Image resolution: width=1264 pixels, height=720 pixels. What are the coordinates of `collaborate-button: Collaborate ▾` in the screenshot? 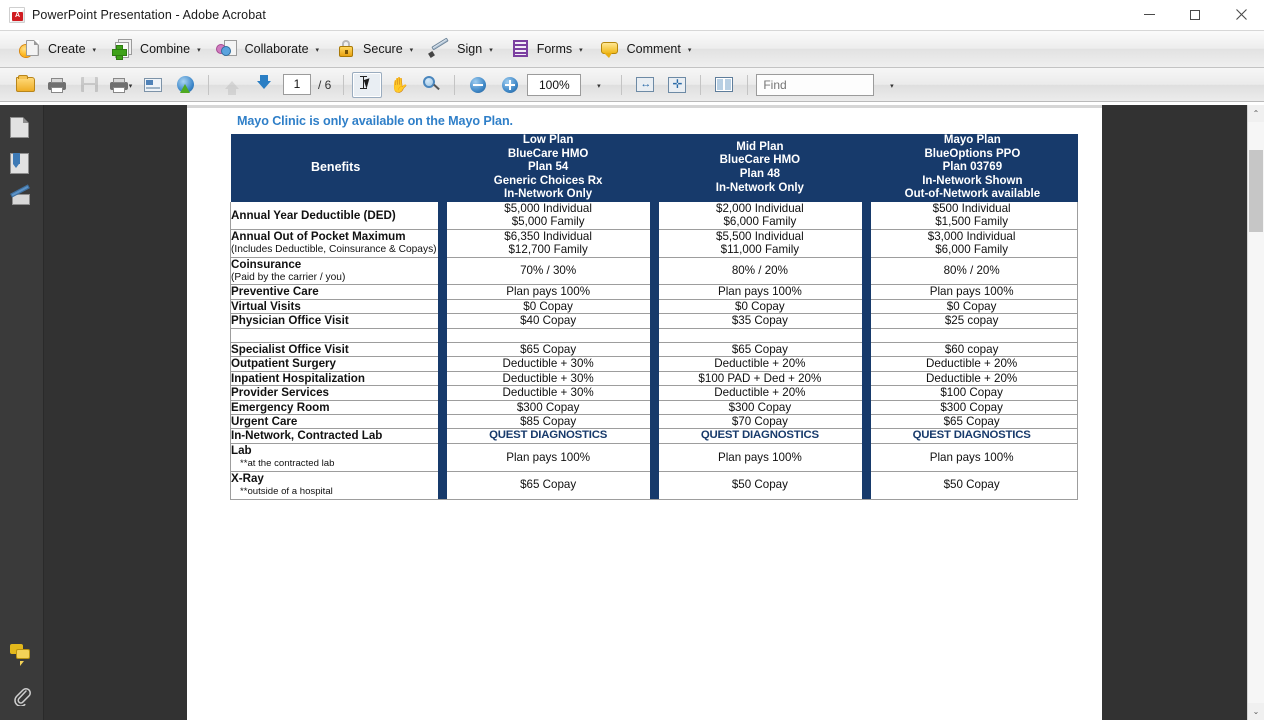 It's located at (268, 49).